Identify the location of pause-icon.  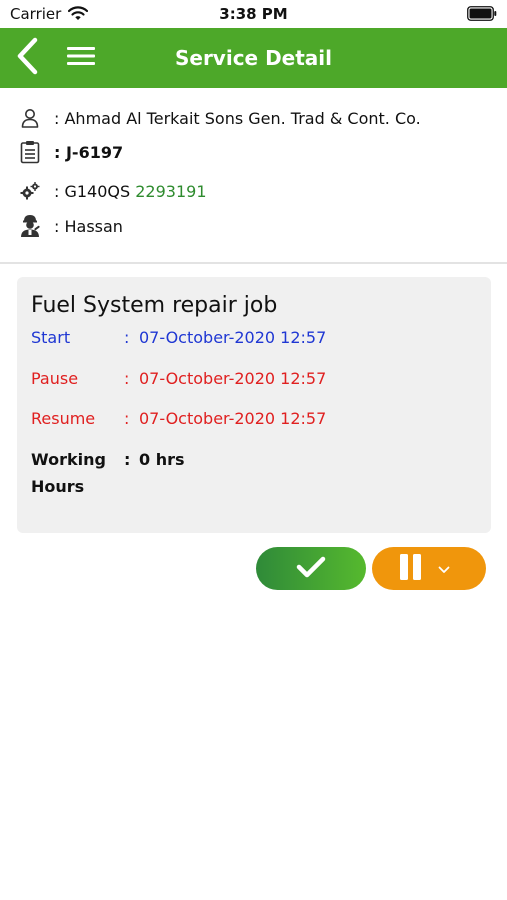
(411, 569).